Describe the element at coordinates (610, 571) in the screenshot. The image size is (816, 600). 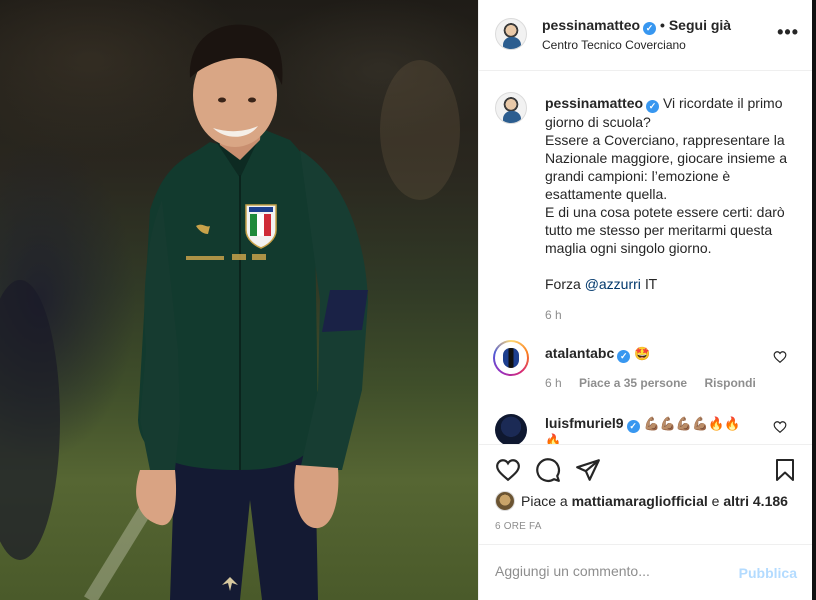
I see `add-comment-input` at that location.